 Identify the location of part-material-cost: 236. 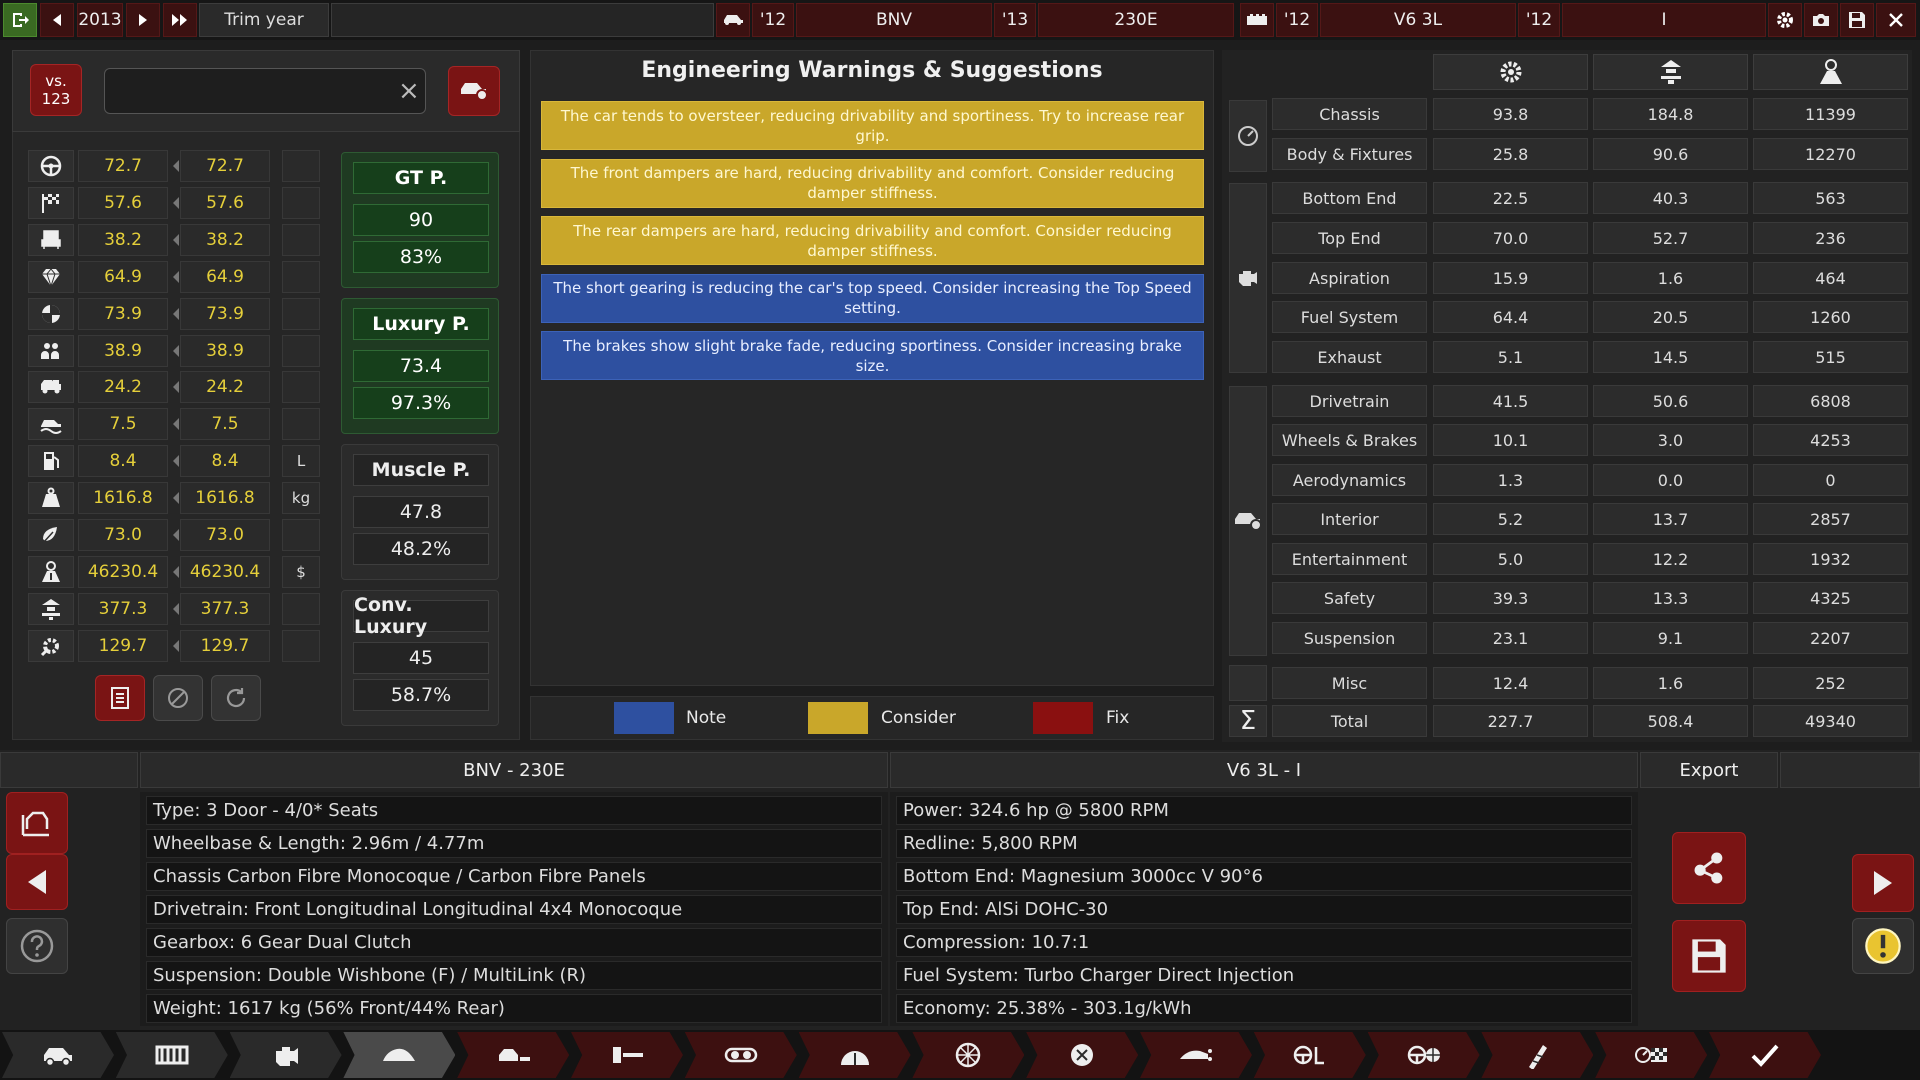
(1830, 238).